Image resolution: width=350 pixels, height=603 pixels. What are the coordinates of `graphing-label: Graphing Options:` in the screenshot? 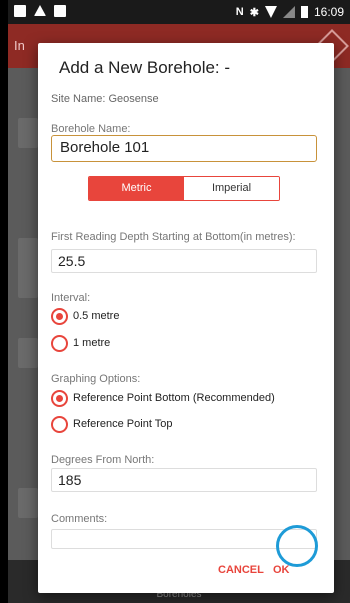 It's located at (96, 379).